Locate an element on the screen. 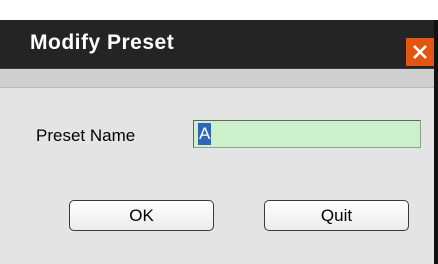 The height and width of the screenshot is (264, 438). preset-name-input: A is located at coordinates (307, 134).